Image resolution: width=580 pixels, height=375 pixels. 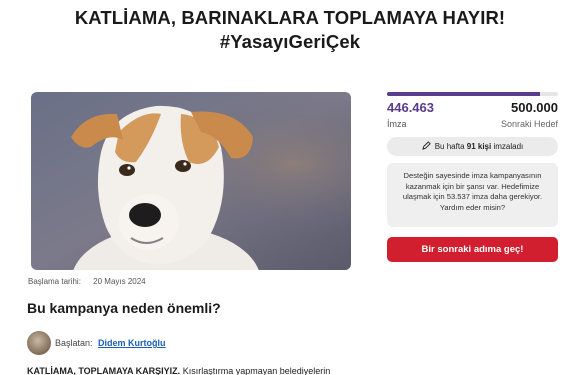 What do you see at coordinates (96, 343) in the screenshot?
I see `campaign-starter: Başlatan: Didem Kurtoğlu` at bounding box center [96, 343].